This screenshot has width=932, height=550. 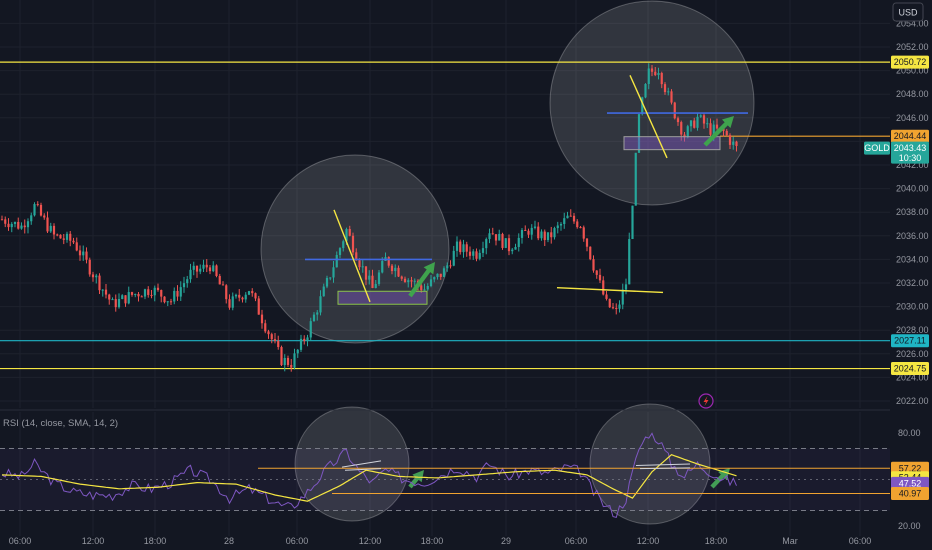 I want to click on highlight-circle, so click(x=355, y=249).